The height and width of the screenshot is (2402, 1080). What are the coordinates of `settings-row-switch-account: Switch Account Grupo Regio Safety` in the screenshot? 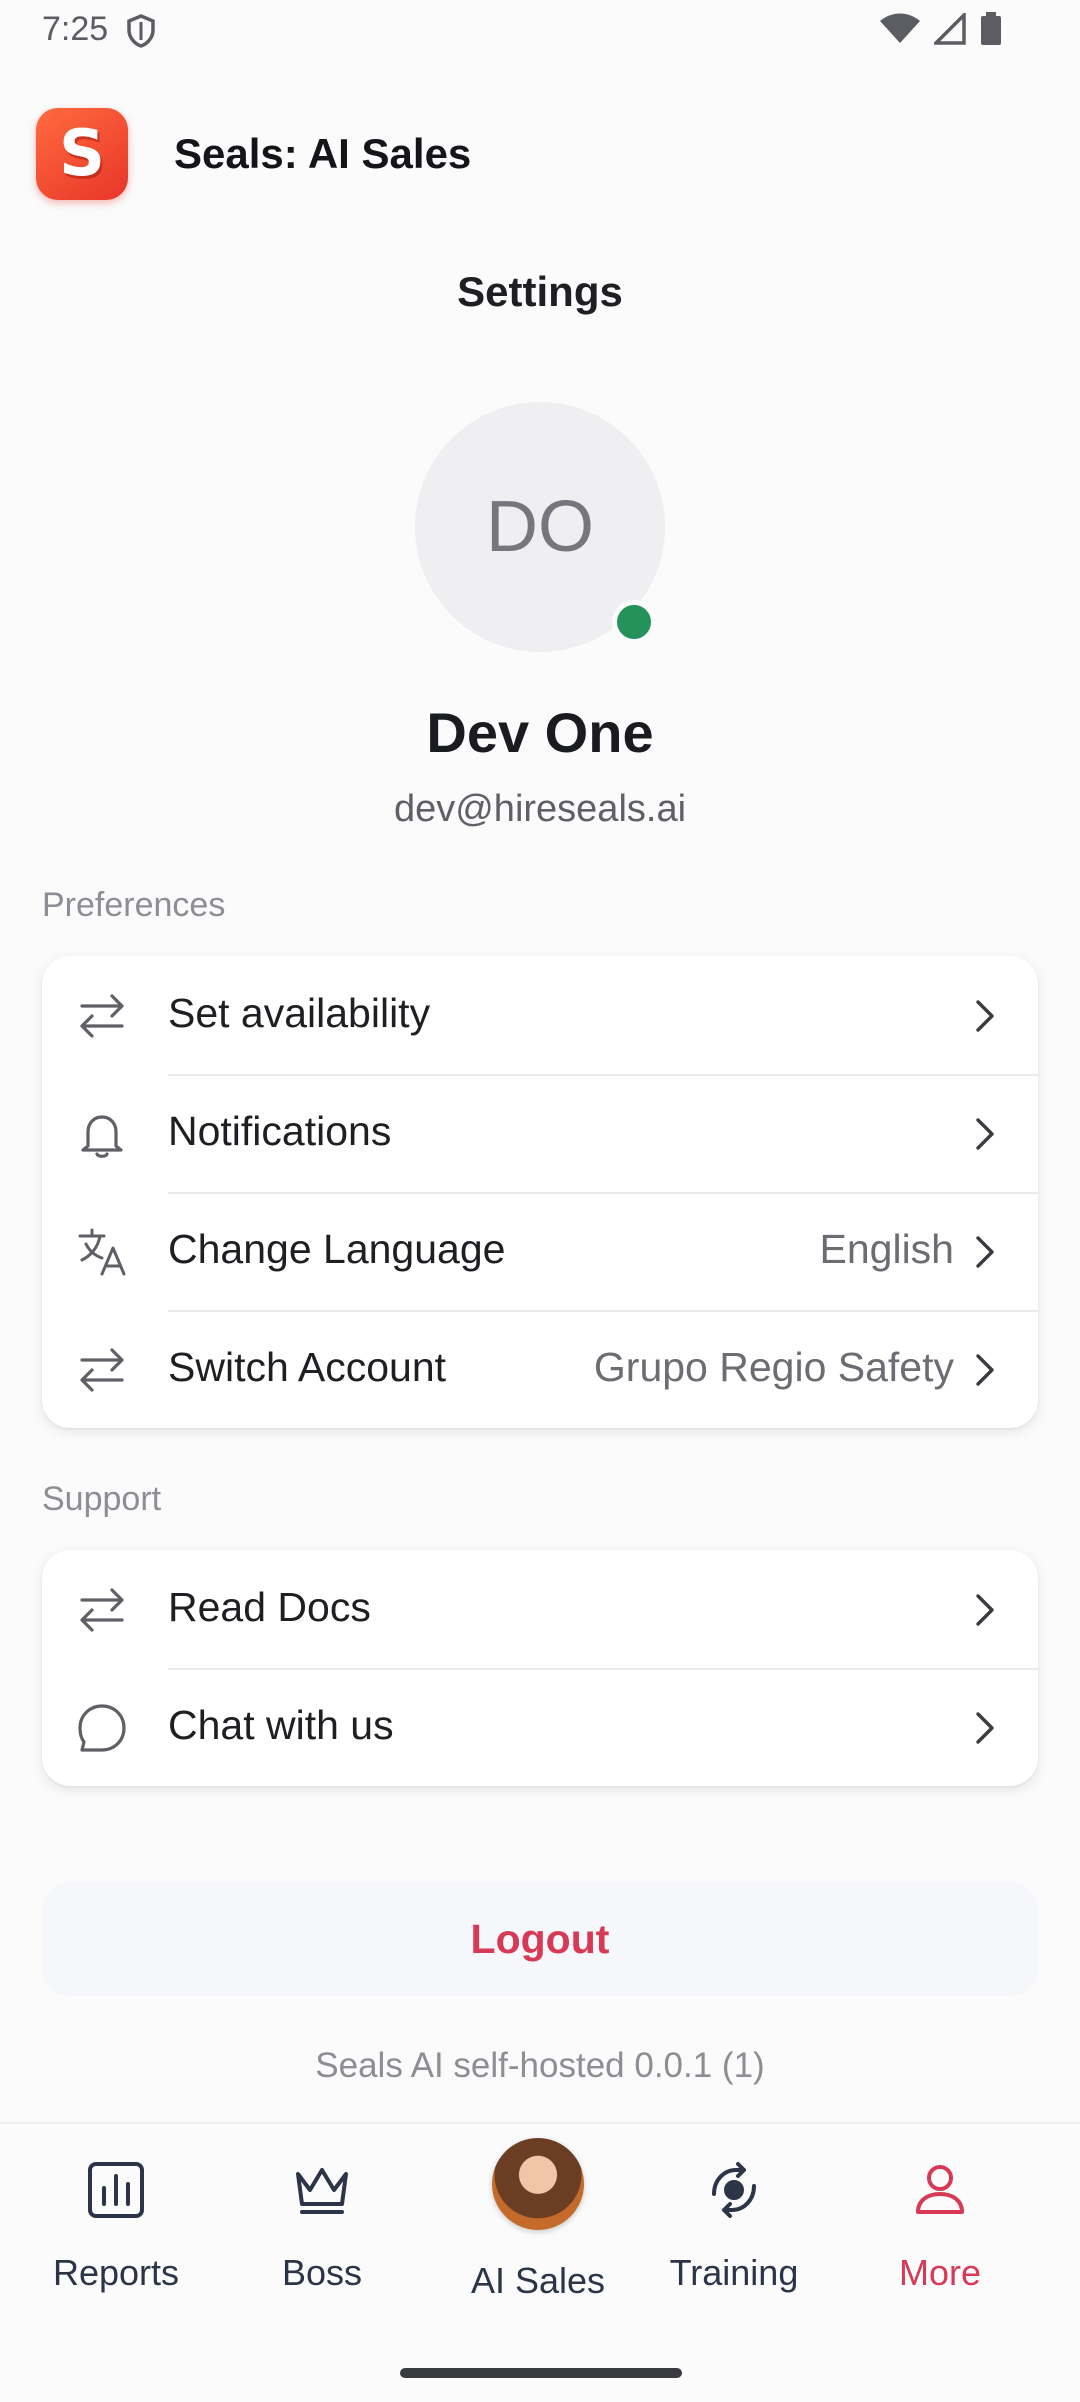 It's located at (540, 1369).